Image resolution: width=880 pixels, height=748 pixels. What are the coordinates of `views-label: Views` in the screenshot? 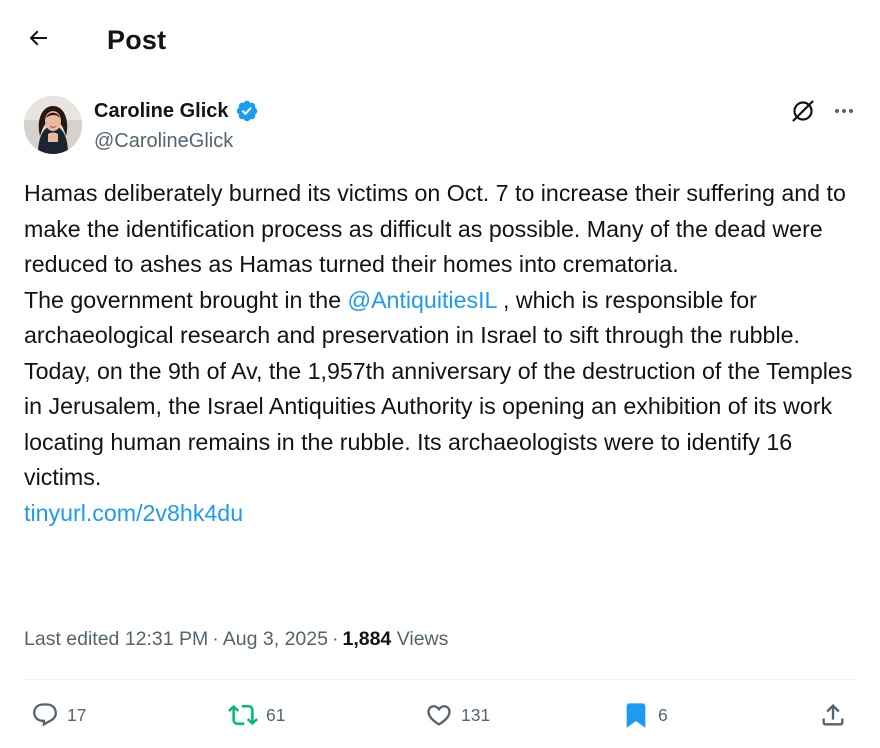 It's located at (422, 639).